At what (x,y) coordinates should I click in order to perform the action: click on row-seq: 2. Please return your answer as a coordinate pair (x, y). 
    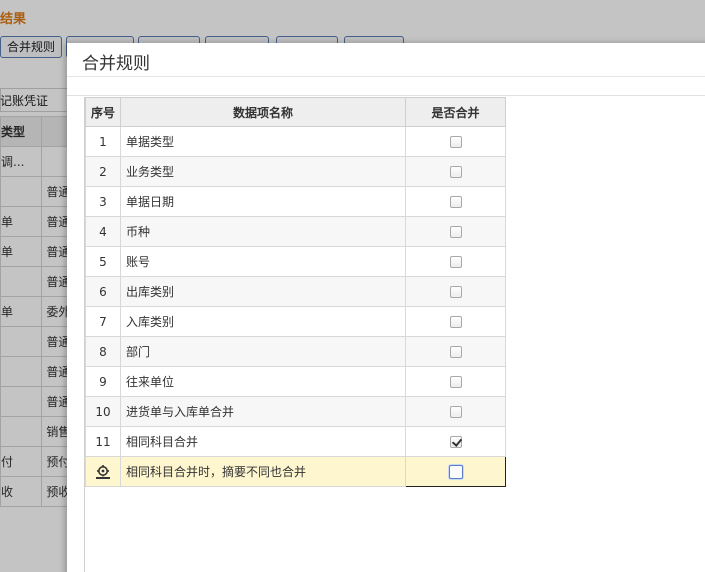
    Looking at the image, I should click on (103, 171).